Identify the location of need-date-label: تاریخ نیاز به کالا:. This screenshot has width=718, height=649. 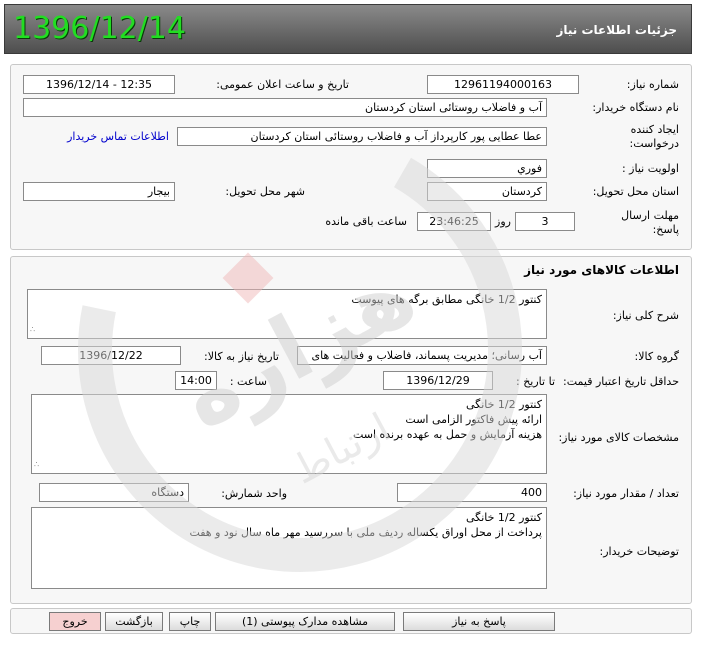
(241, 356).